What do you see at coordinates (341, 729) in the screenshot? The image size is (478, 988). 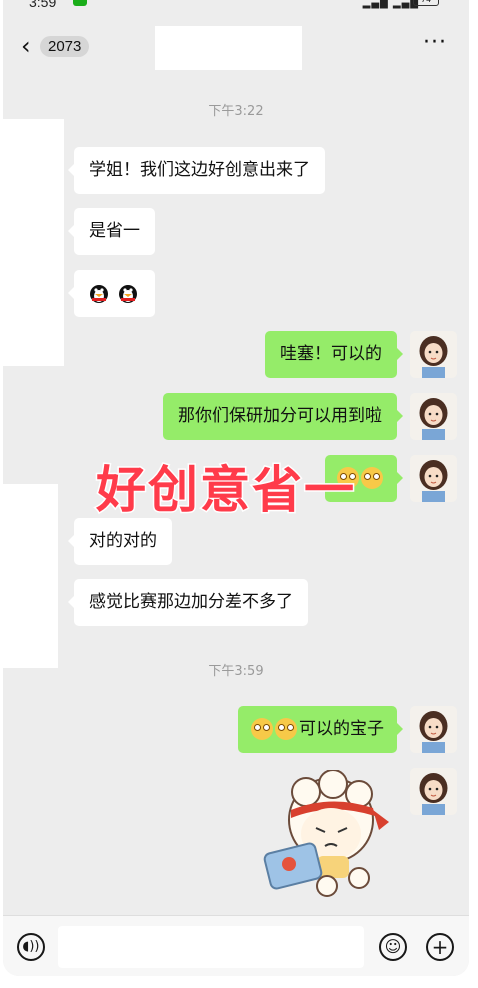 I see `message-text: 可以的宝子` at bounding box center [341, 729].